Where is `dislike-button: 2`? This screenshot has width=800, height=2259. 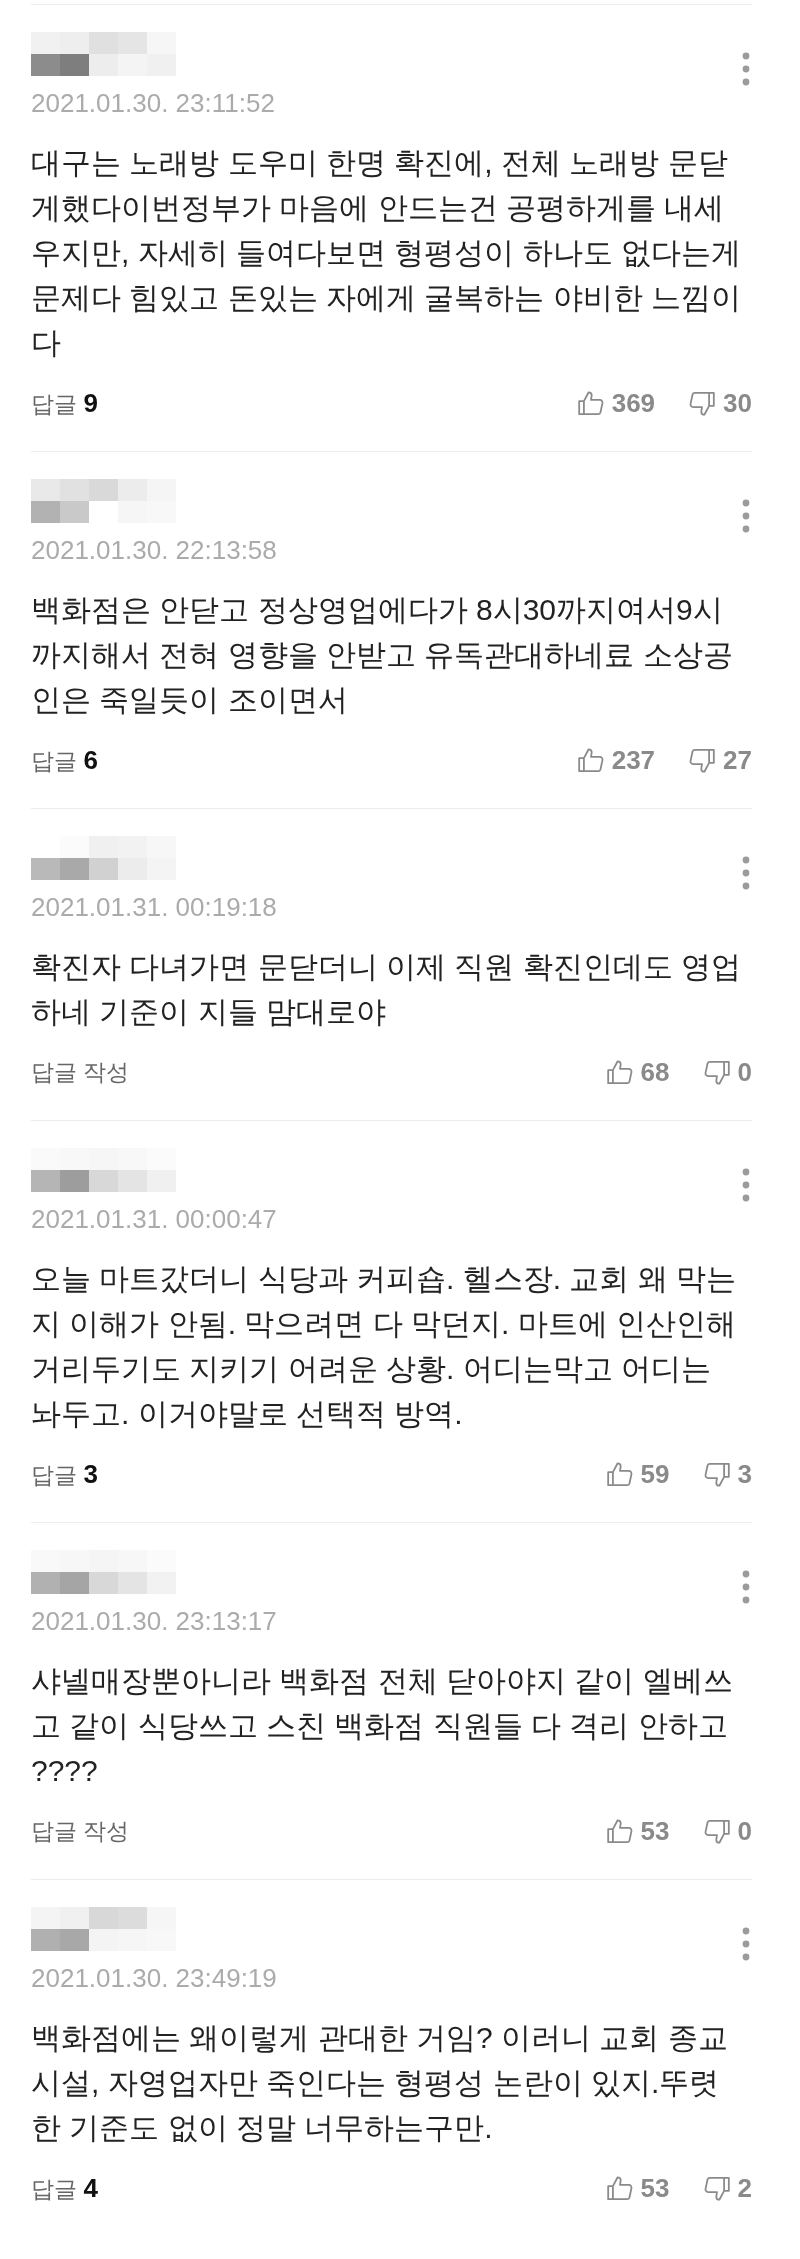 dislike-button: 2 is located at coordinates (727, 2188).